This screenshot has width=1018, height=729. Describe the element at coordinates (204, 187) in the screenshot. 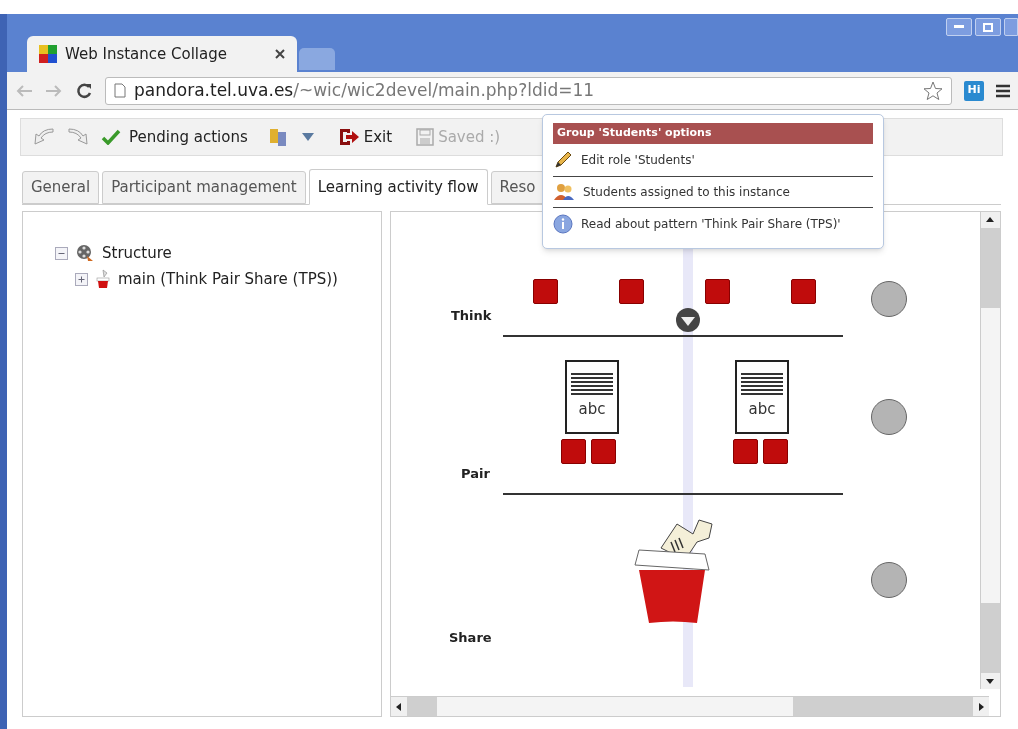

I see `page-tab: Participant management` at that location.